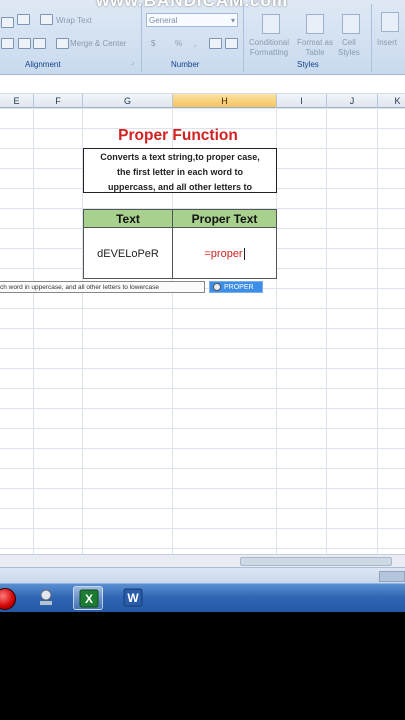 Image resolution: width=405 pixels, height=720 pixels. I want to click on table-header-proper-text: Proper Text, so click(224, 218).